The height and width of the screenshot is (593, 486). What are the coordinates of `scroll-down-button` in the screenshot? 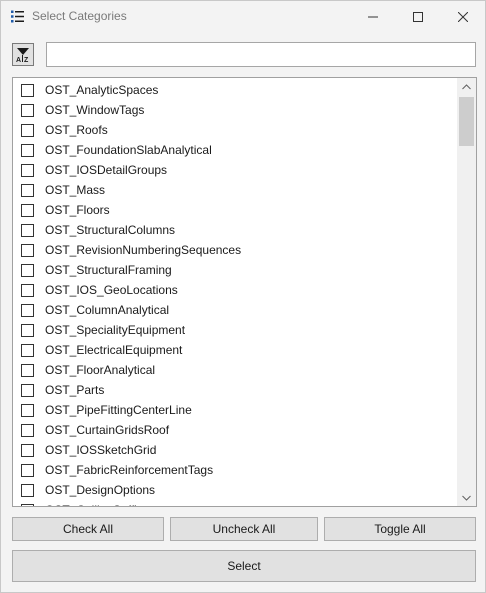 It's located at (466, 497).